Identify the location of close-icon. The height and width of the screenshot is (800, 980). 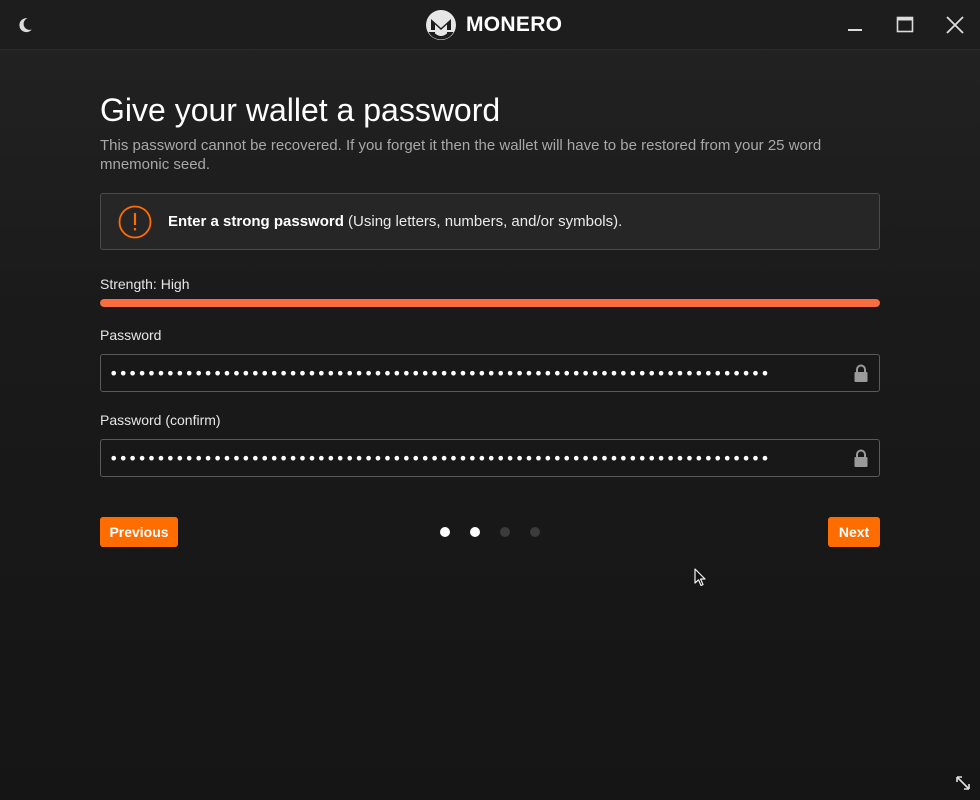
(955, 25).